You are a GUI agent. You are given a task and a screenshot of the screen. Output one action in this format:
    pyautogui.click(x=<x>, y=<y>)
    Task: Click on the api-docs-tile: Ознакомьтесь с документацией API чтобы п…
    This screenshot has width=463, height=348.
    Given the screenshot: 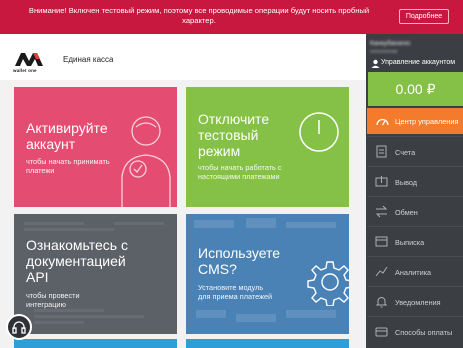 What is the action you would take?
    pyautogui.click(x=95, y=274)
    